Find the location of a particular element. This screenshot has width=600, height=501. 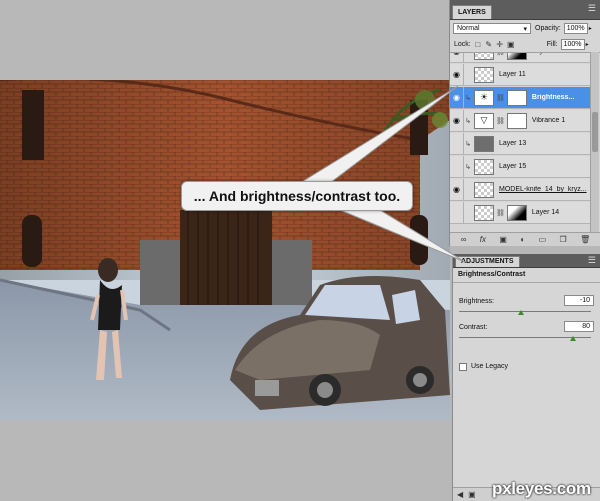

fill-value: 100% is located at coordinates (572, 44).